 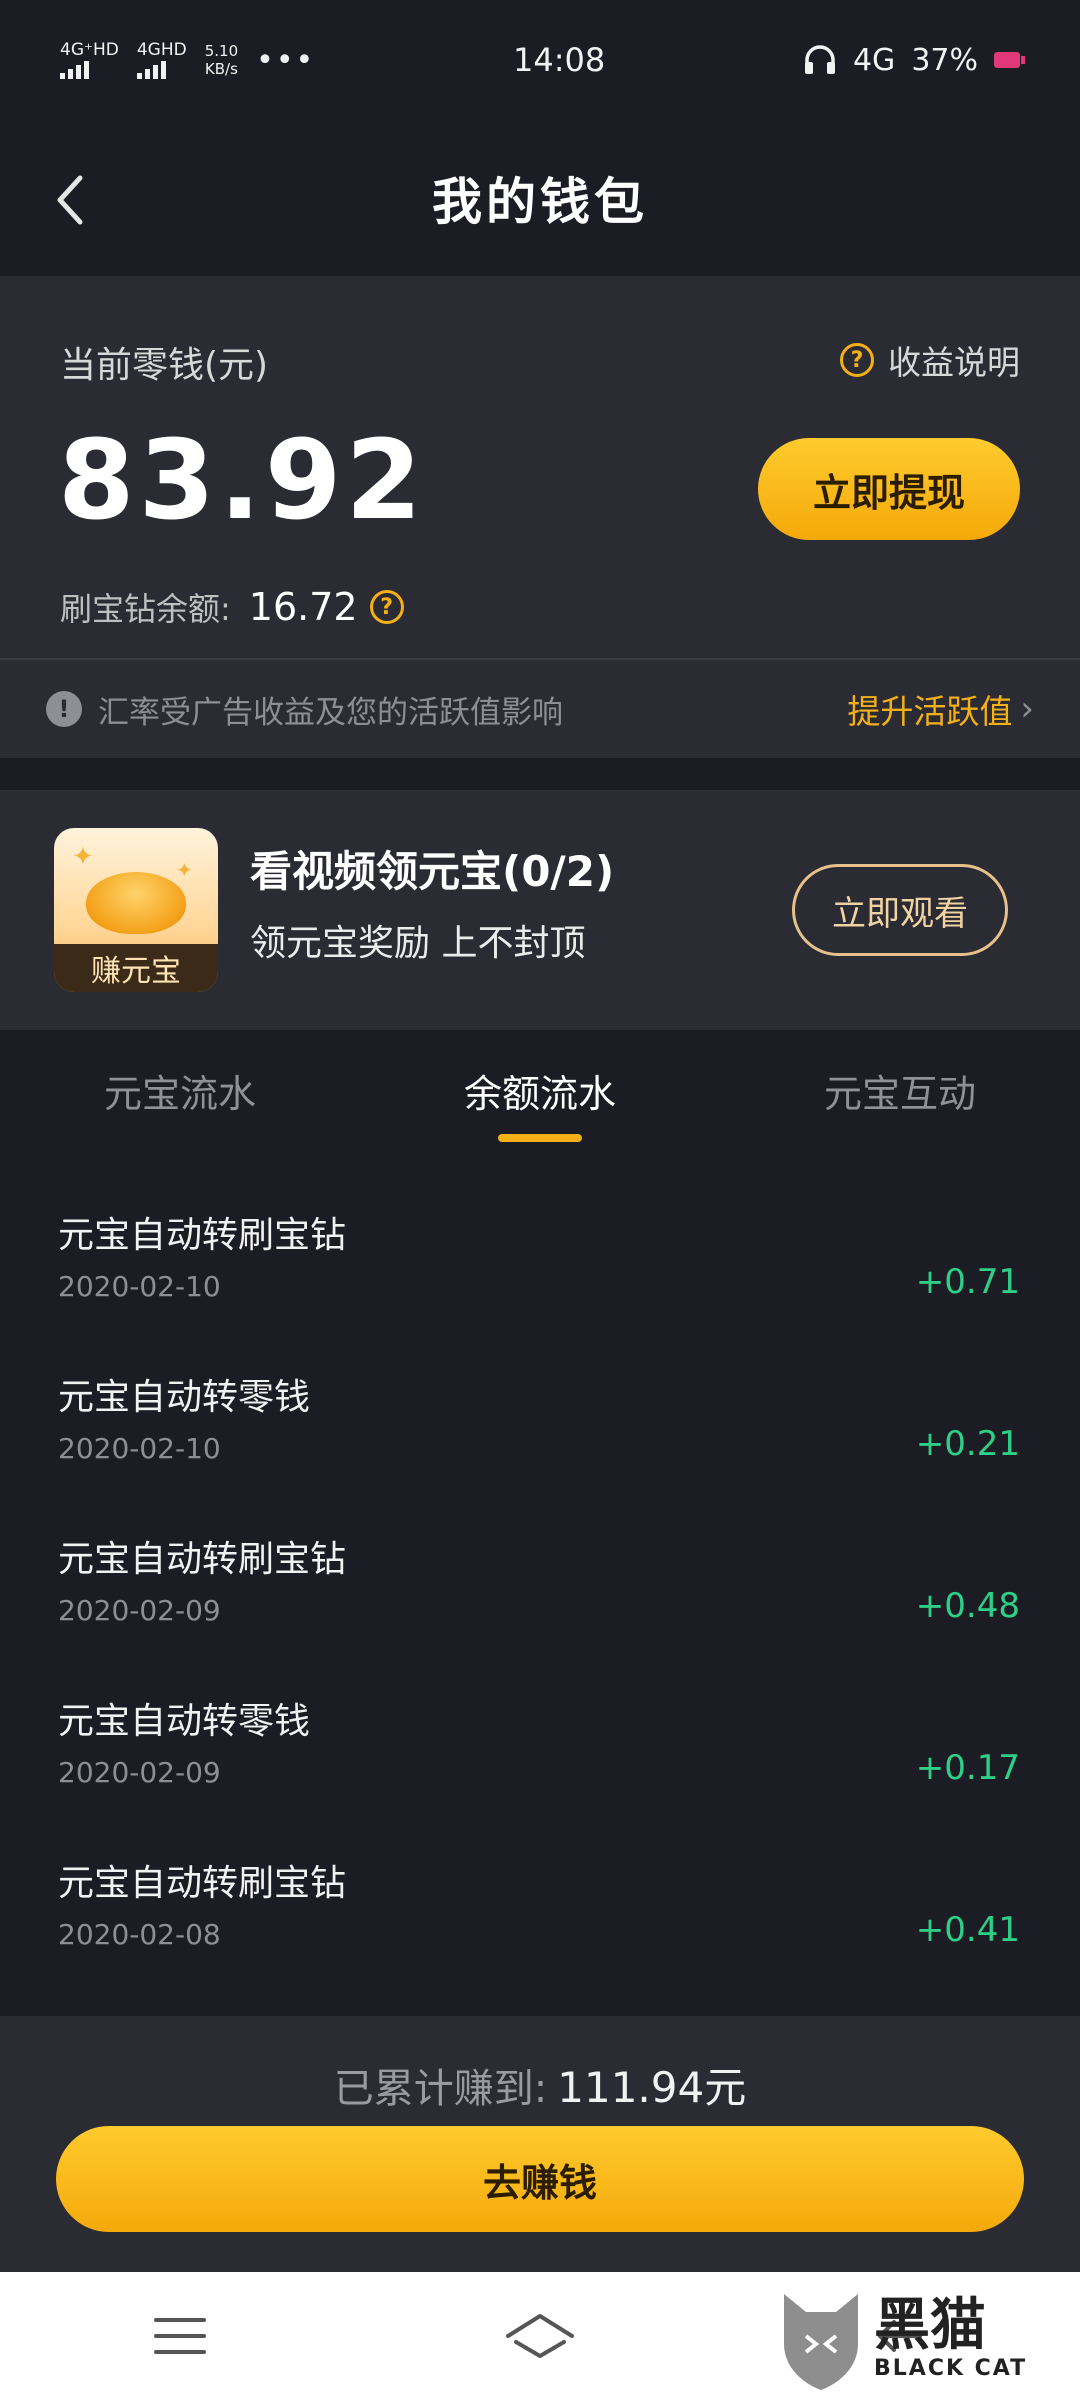 What do you see at coordinates (161, 50) in the screenshot?
I see `network-type-2: 4GHD` at bounding box center [161, 50].